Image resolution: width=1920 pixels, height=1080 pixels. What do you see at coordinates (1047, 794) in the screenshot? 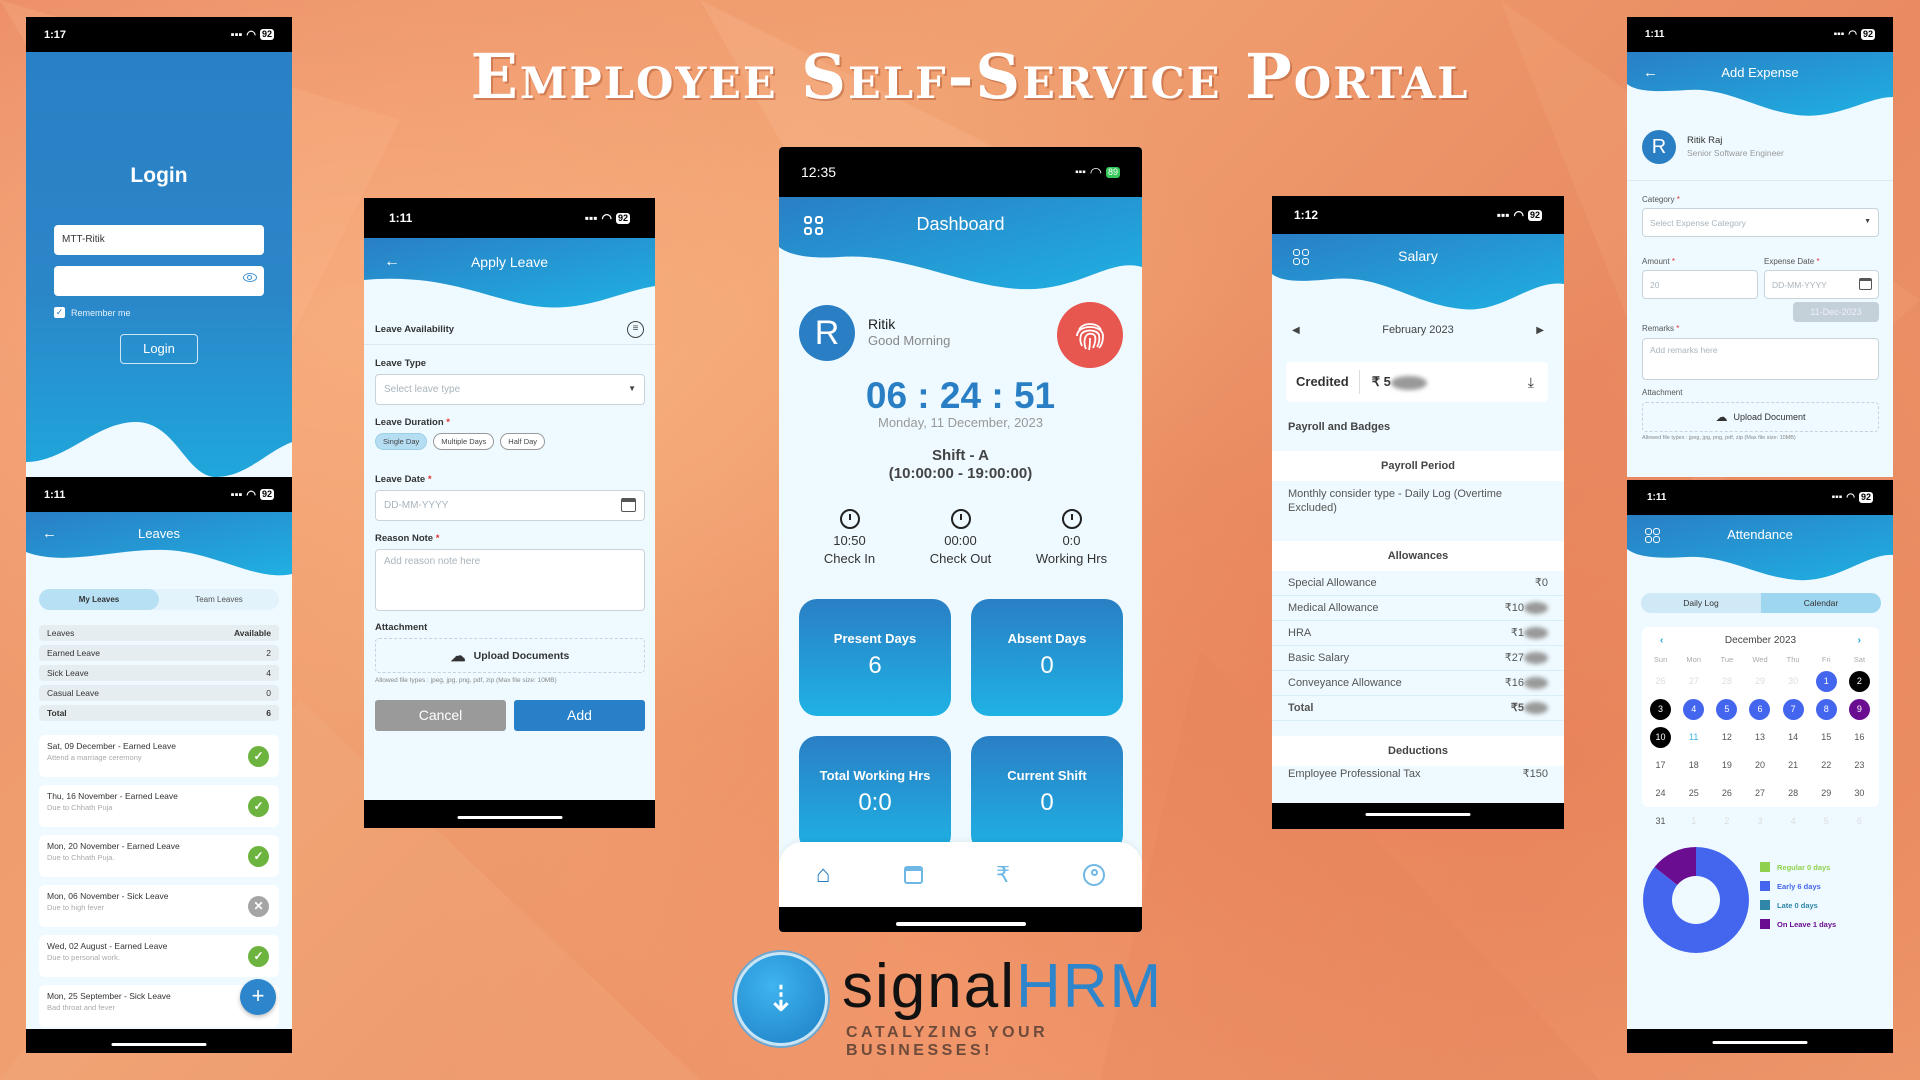
I see `summary-card: Current Shift 0` at bounding box center [1047, 794].